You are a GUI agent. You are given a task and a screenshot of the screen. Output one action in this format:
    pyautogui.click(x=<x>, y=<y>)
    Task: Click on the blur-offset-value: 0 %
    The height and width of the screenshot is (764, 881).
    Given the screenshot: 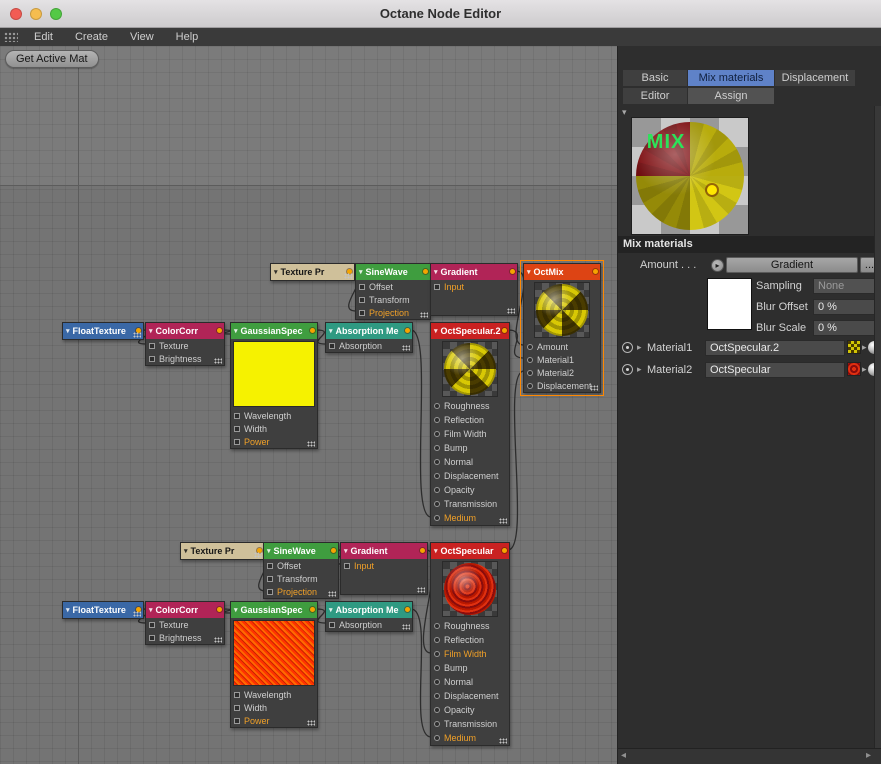 What is the action you would take?
    pyautogui.click(x=846, y=307)
    